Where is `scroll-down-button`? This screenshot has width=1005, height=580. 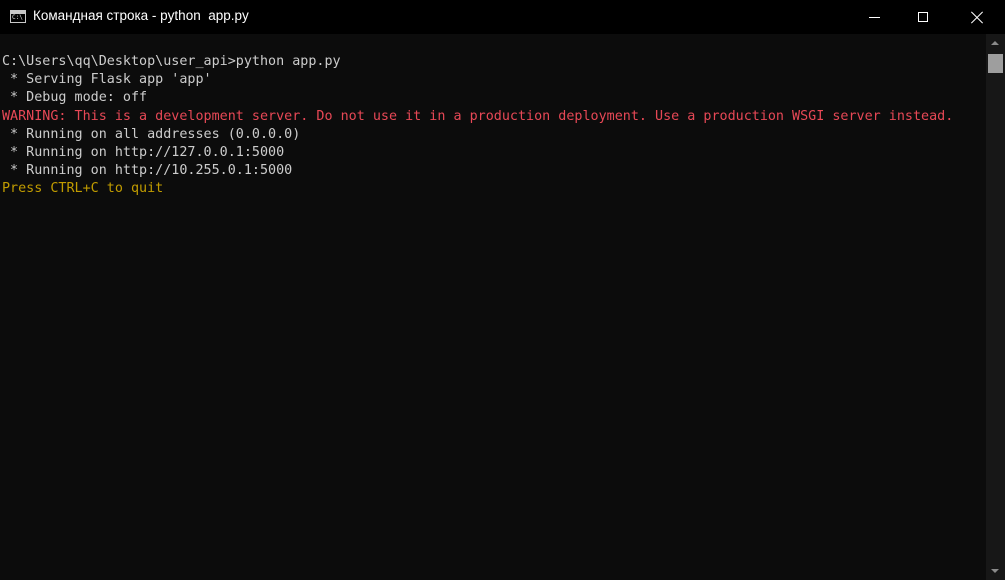 scroll-down-button is located at coordinates (995, 571).